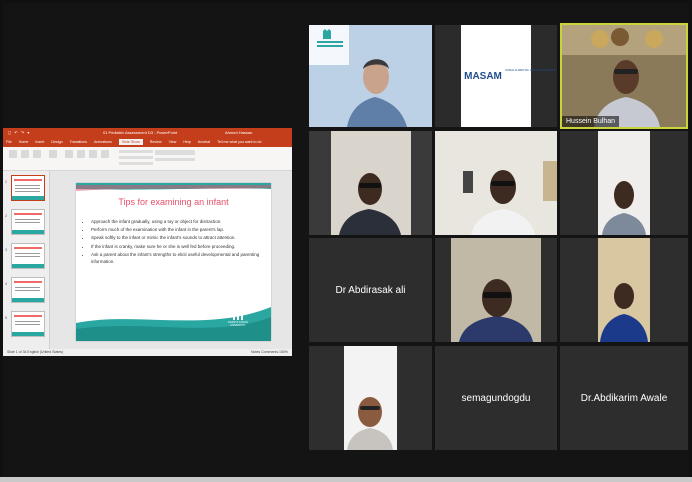 The image size is (692, 482). I want to click on status-left: Slide 1 of 34 English (United States), so click(35, 352).